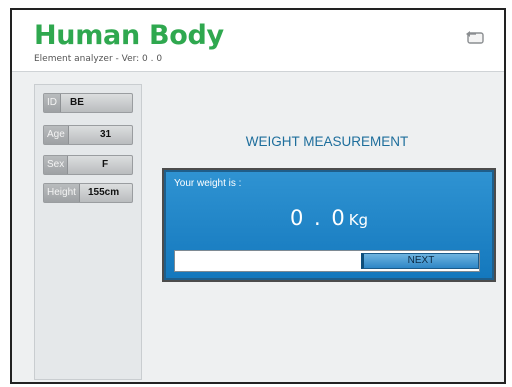 Image resolution: width=512 pixels, height=387 pixels. I want to click on height-value: 155cm, so click(104, 192).